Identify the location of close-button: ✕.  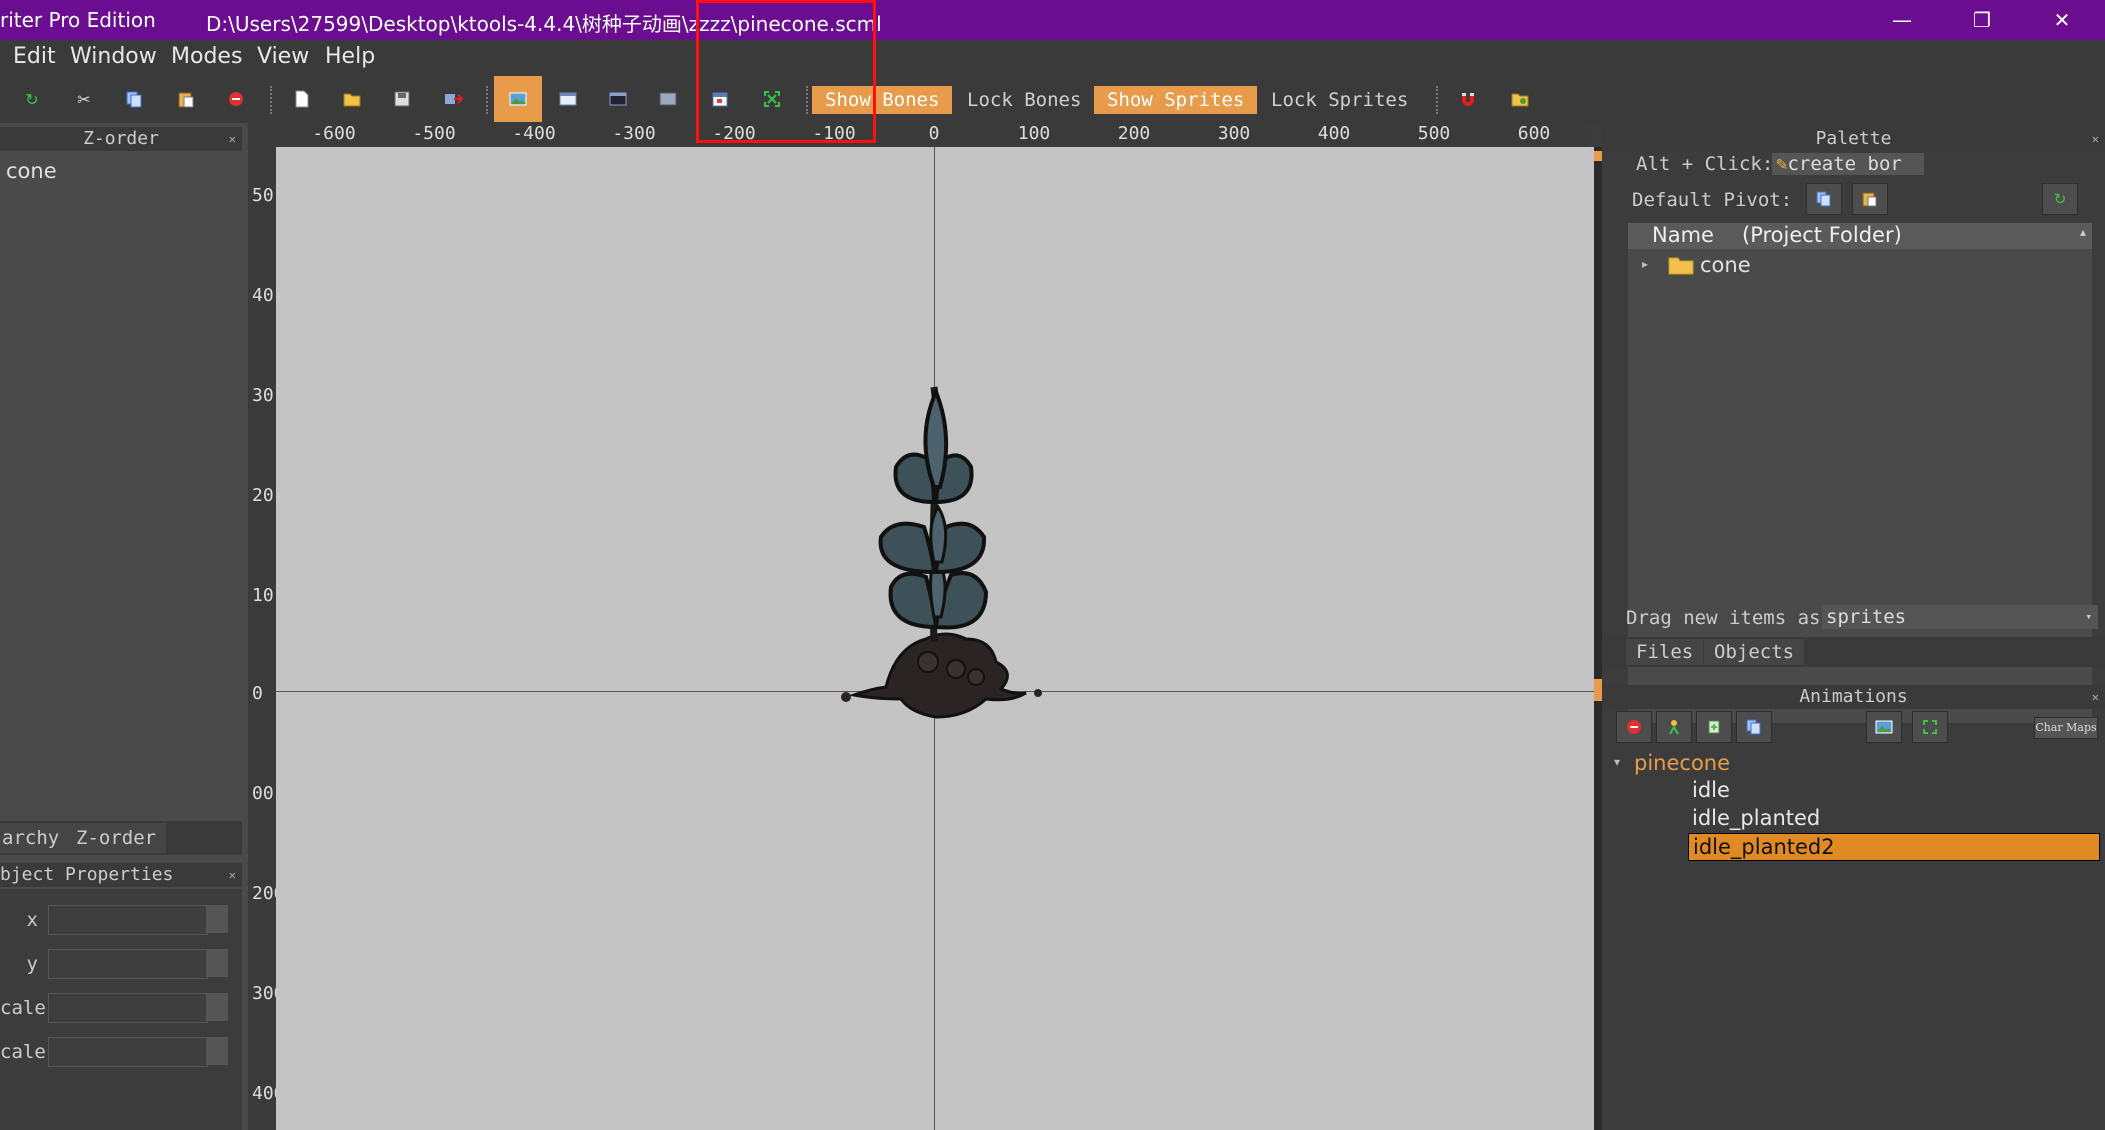
(2062, 20).